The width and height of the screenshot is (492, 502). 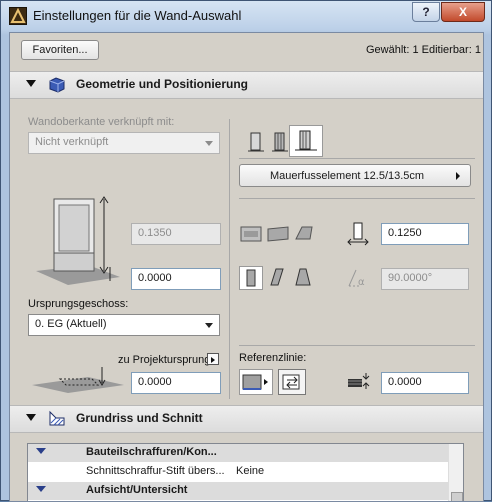 I want to click on close-button: X, so click(x=463, y=12).